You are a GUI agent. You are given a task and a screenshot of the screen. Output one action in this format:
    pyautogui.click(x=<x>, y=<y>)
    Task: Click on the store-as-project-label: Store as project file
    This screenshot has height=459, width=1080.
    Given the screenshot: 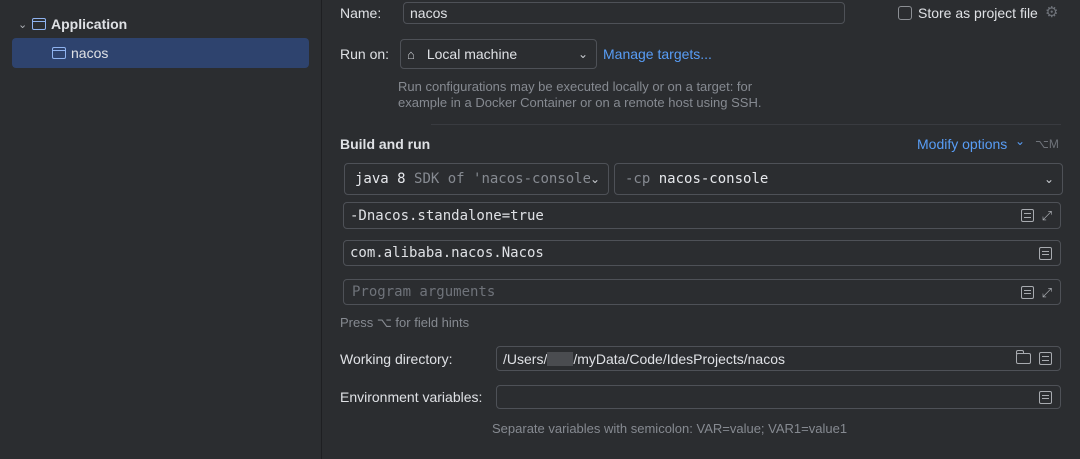 What is the action you would take?
    pyautogui.click(x=978, y=13)
    